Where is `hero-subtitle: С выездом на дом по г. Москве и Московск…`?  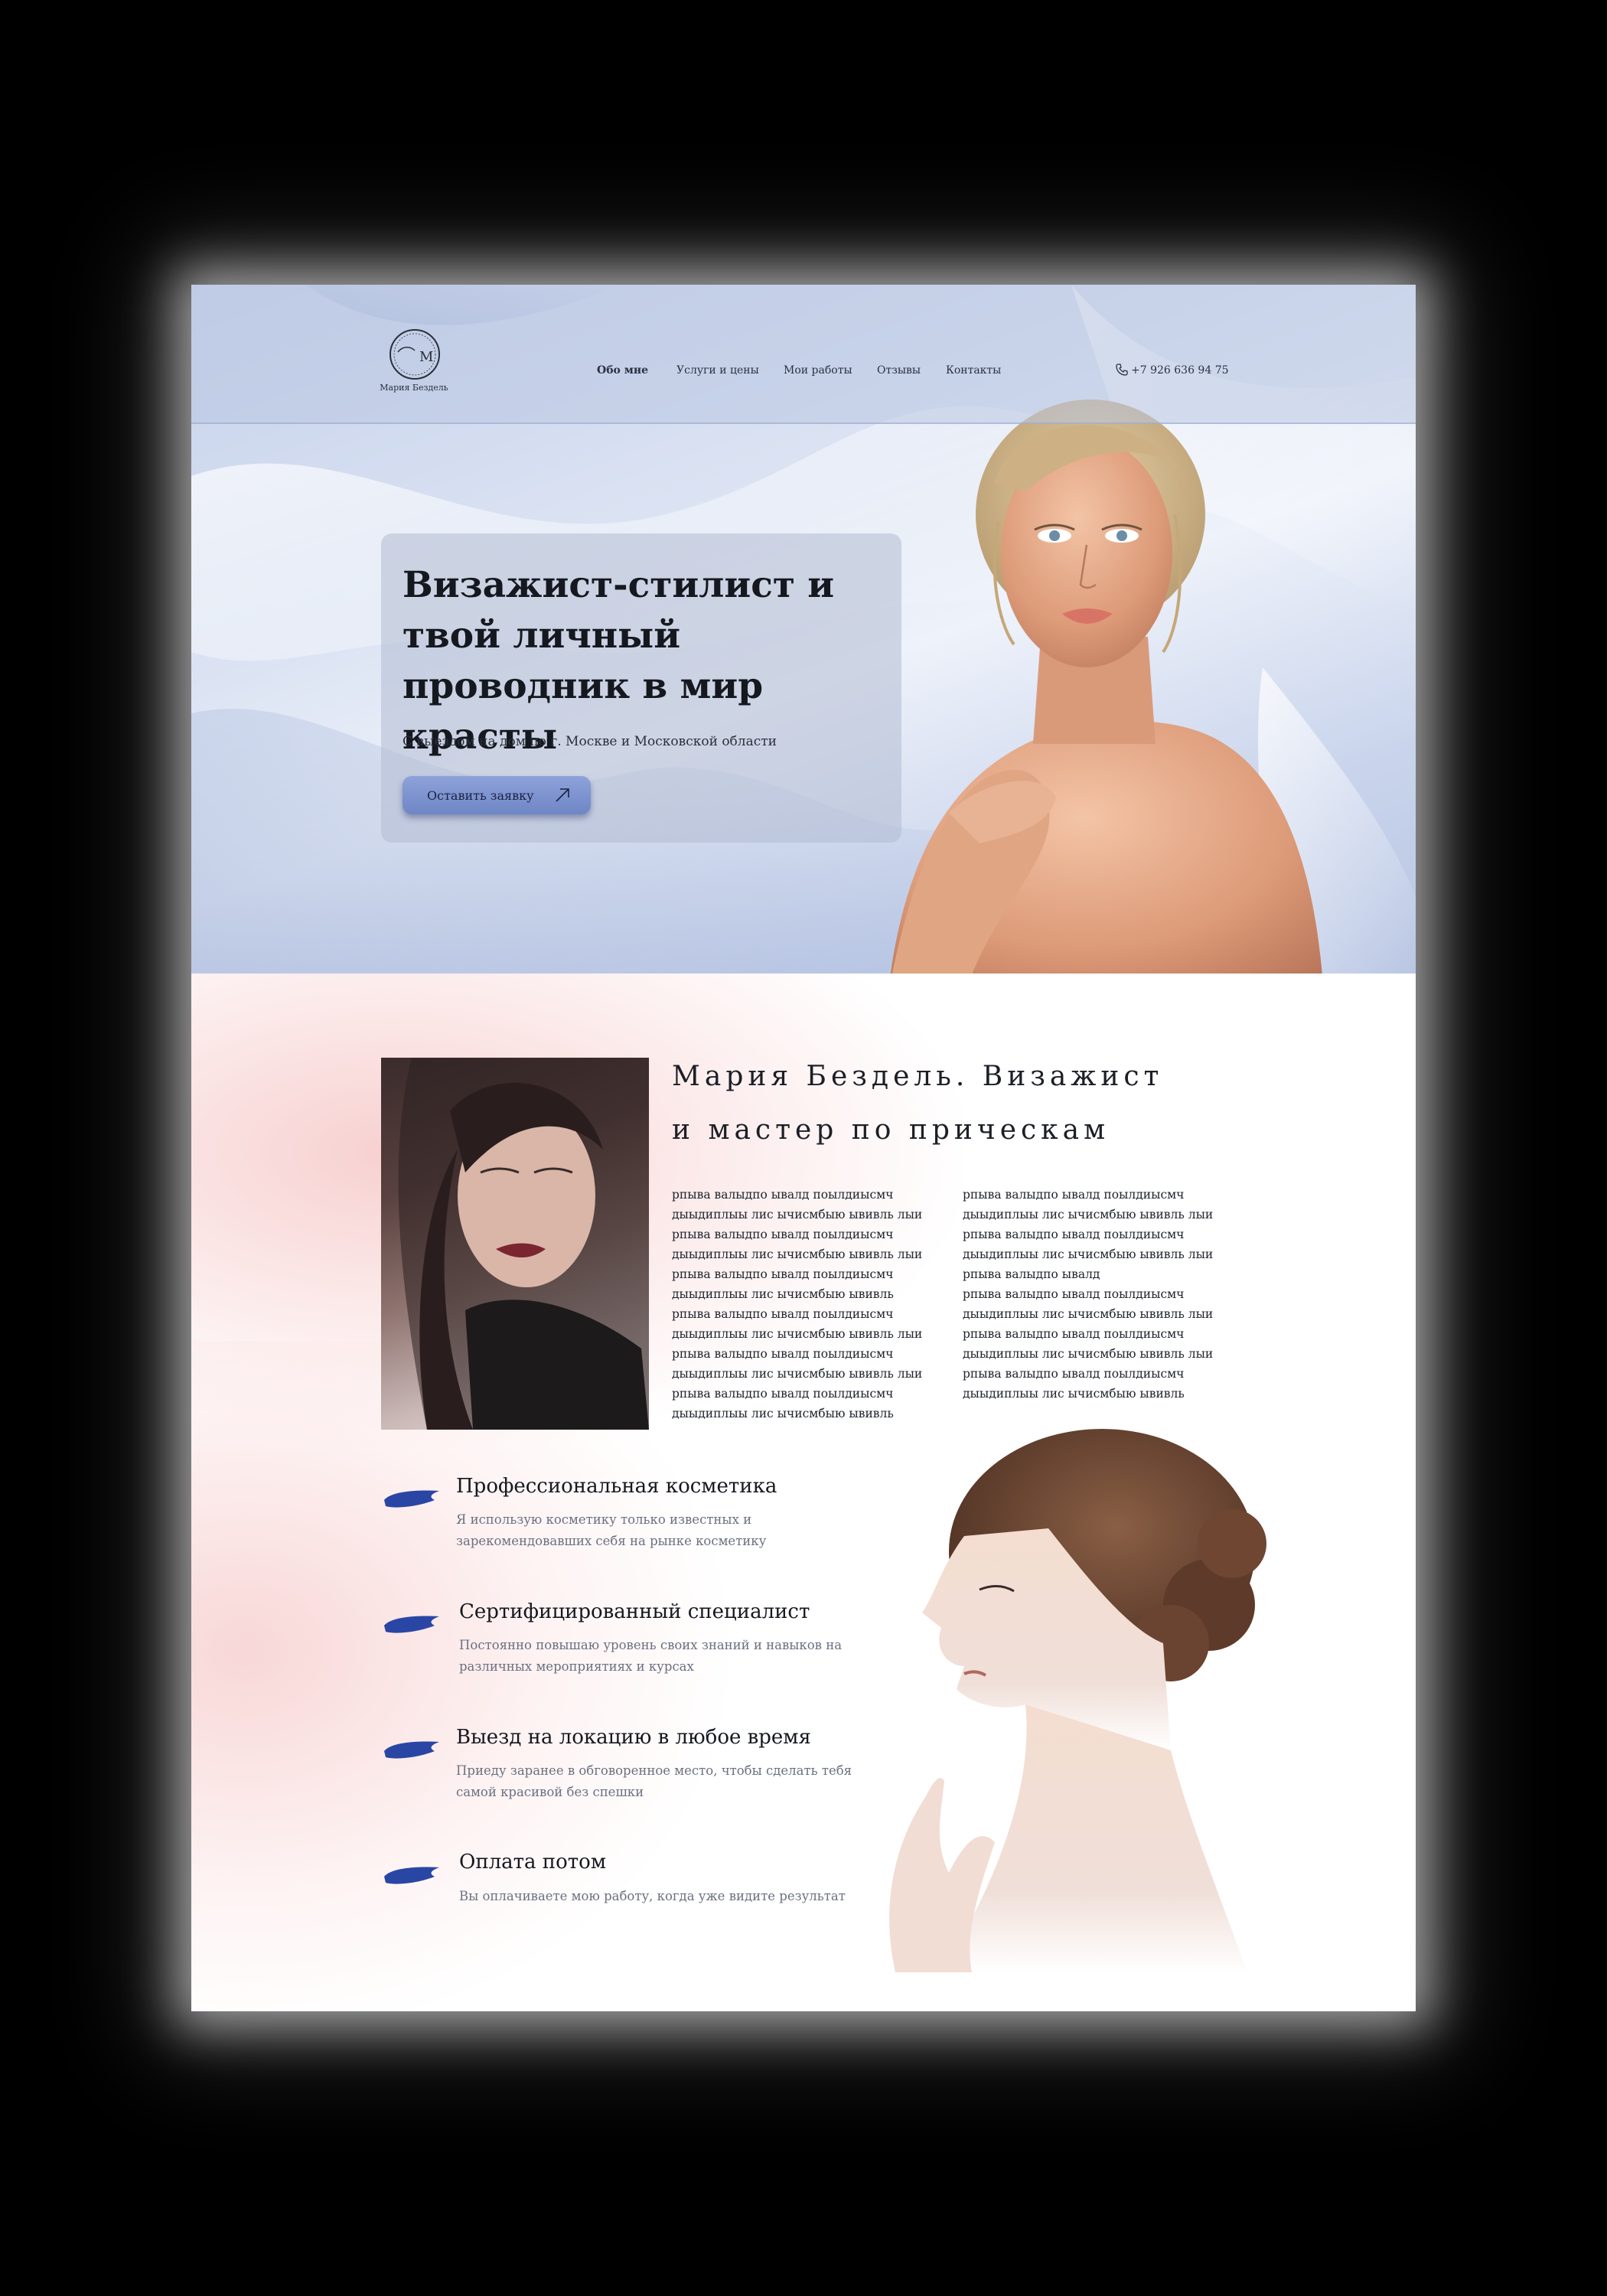 hero-subtitle: С выездом на дом по г. Москве и Московск… is located at coordinates (590, 741).